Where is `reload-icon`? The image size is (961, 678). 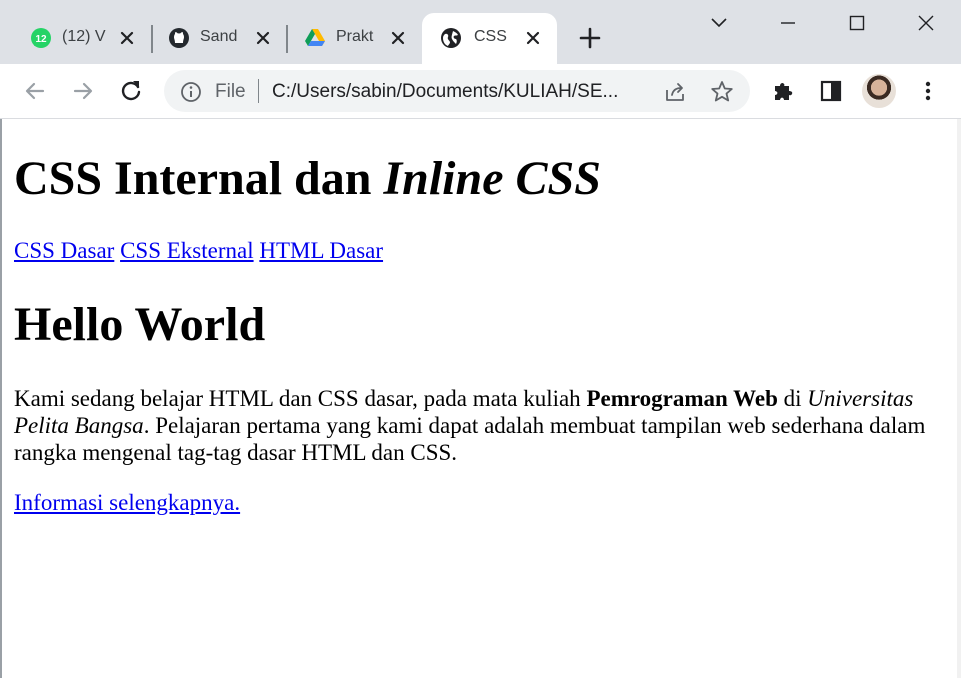 reload-icon is located at coordinates (131, 91).